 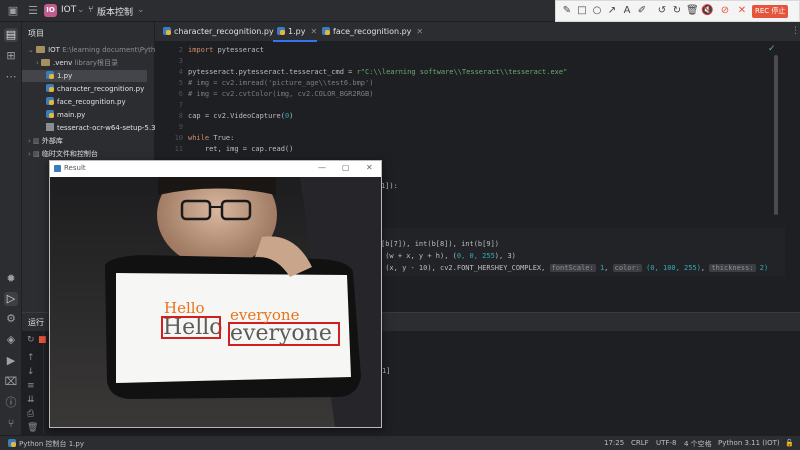 I want to click on run-panel-title: 运行, so click(x=36, y=322).